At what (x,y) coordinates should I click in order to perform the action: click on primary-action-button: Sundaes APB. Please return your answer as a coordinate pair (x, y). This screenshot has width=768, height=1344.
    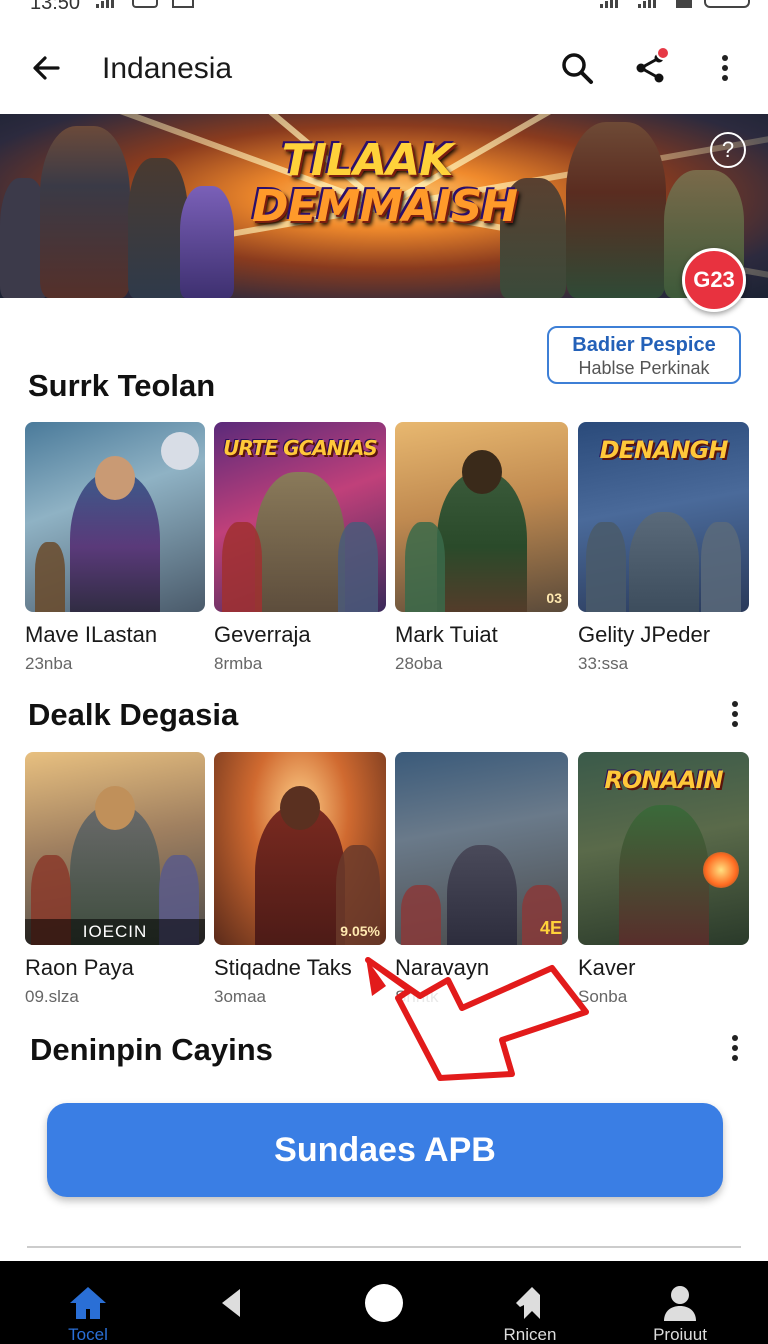
    Looking at the image, I should click on (385, 1150).